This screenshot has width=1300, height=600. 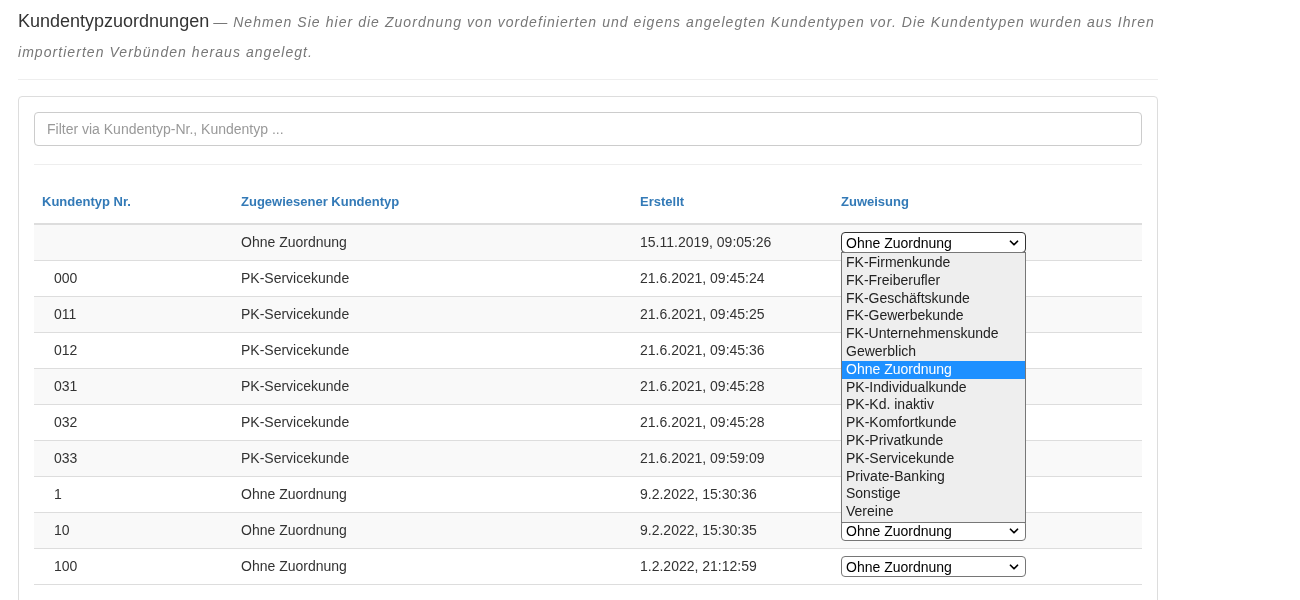 I want to click on table-cell: 033, so click(x=66, y=458).